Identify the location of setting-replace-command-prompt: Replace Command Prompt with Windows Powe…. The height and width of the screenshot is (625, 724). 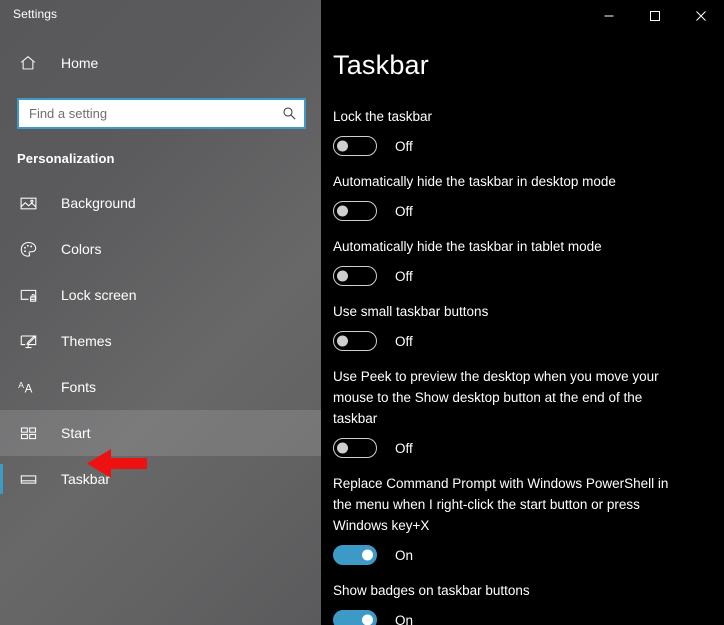
(528, 519).